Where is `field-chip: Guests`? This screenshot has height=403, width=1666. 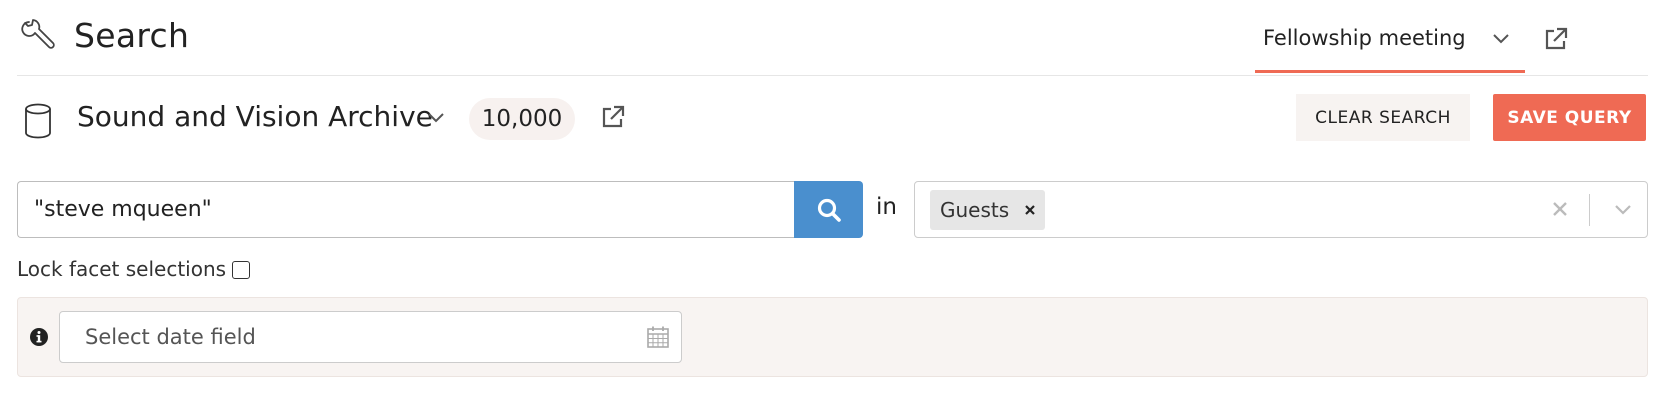 field-chip: Guests is located at coordinates (988, 210).